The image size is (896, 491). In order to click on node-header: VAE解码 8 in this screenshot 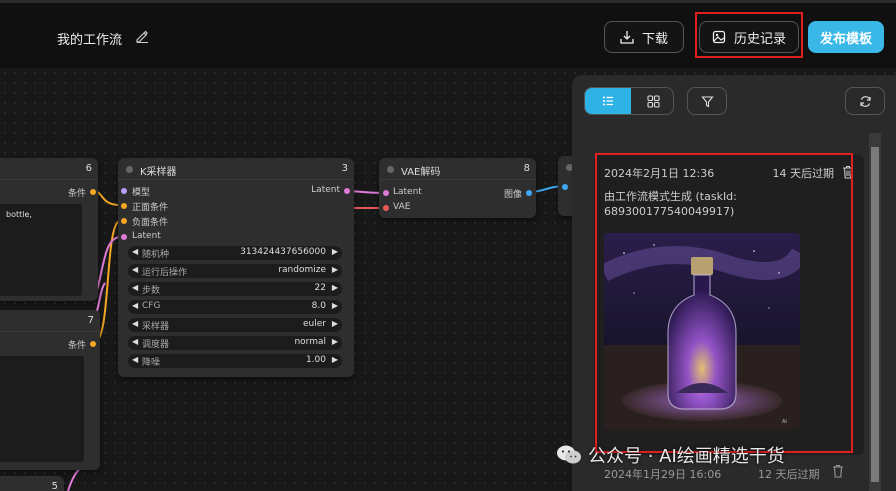, I will do `click(457, 169)`.